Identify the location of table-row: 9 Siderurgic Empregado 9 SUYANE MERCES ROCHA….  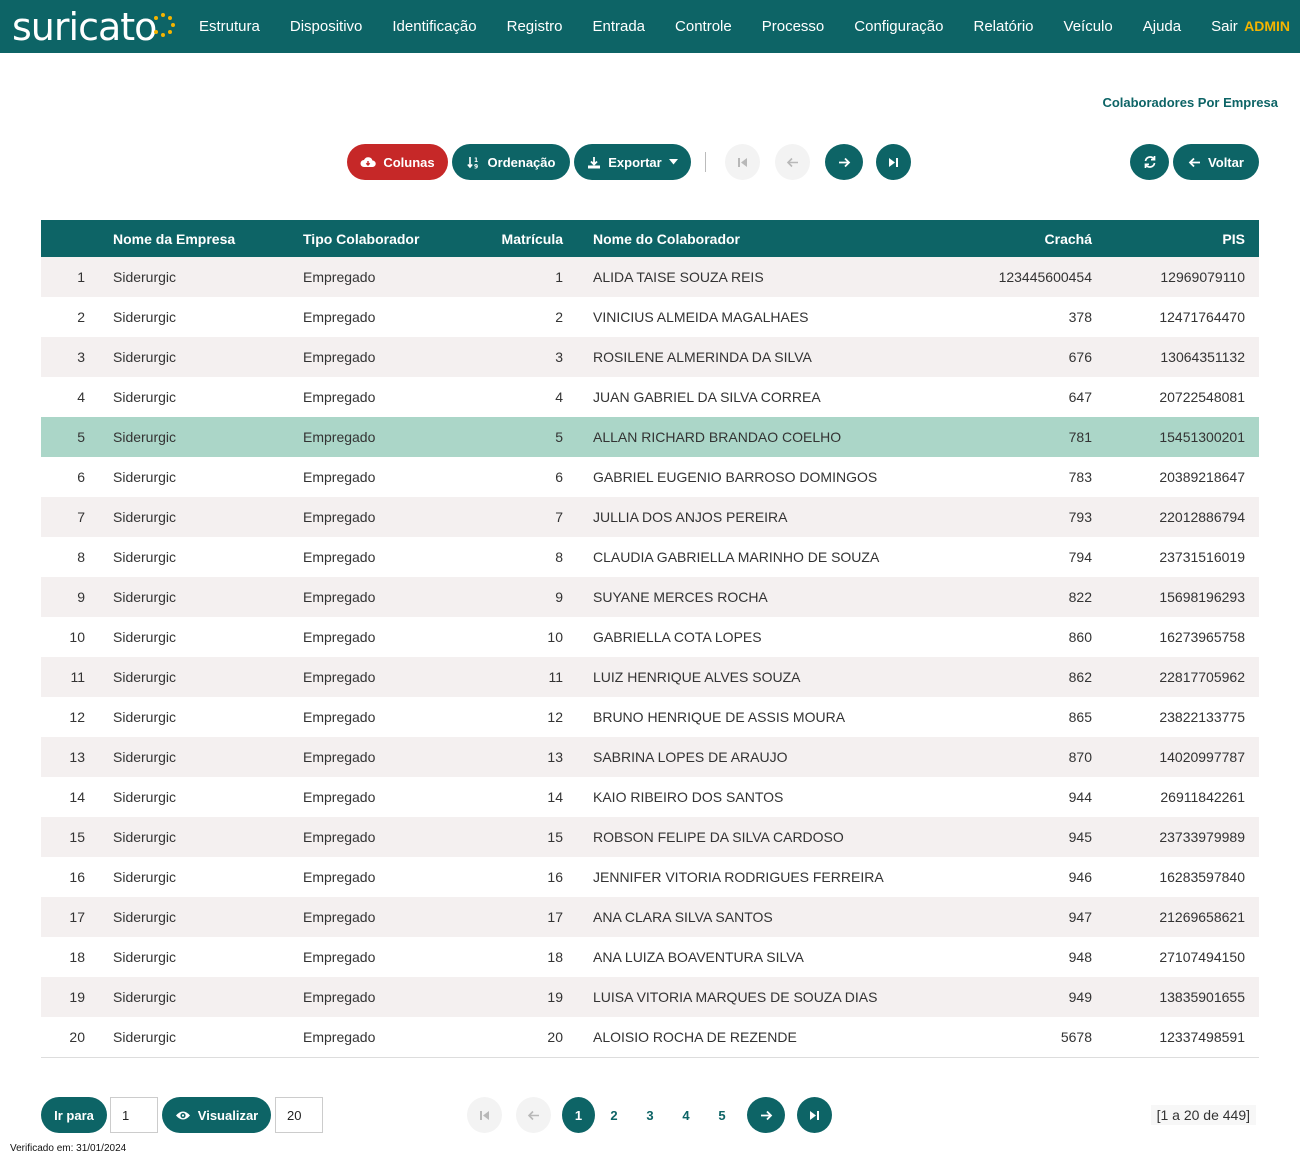
(650, 597).